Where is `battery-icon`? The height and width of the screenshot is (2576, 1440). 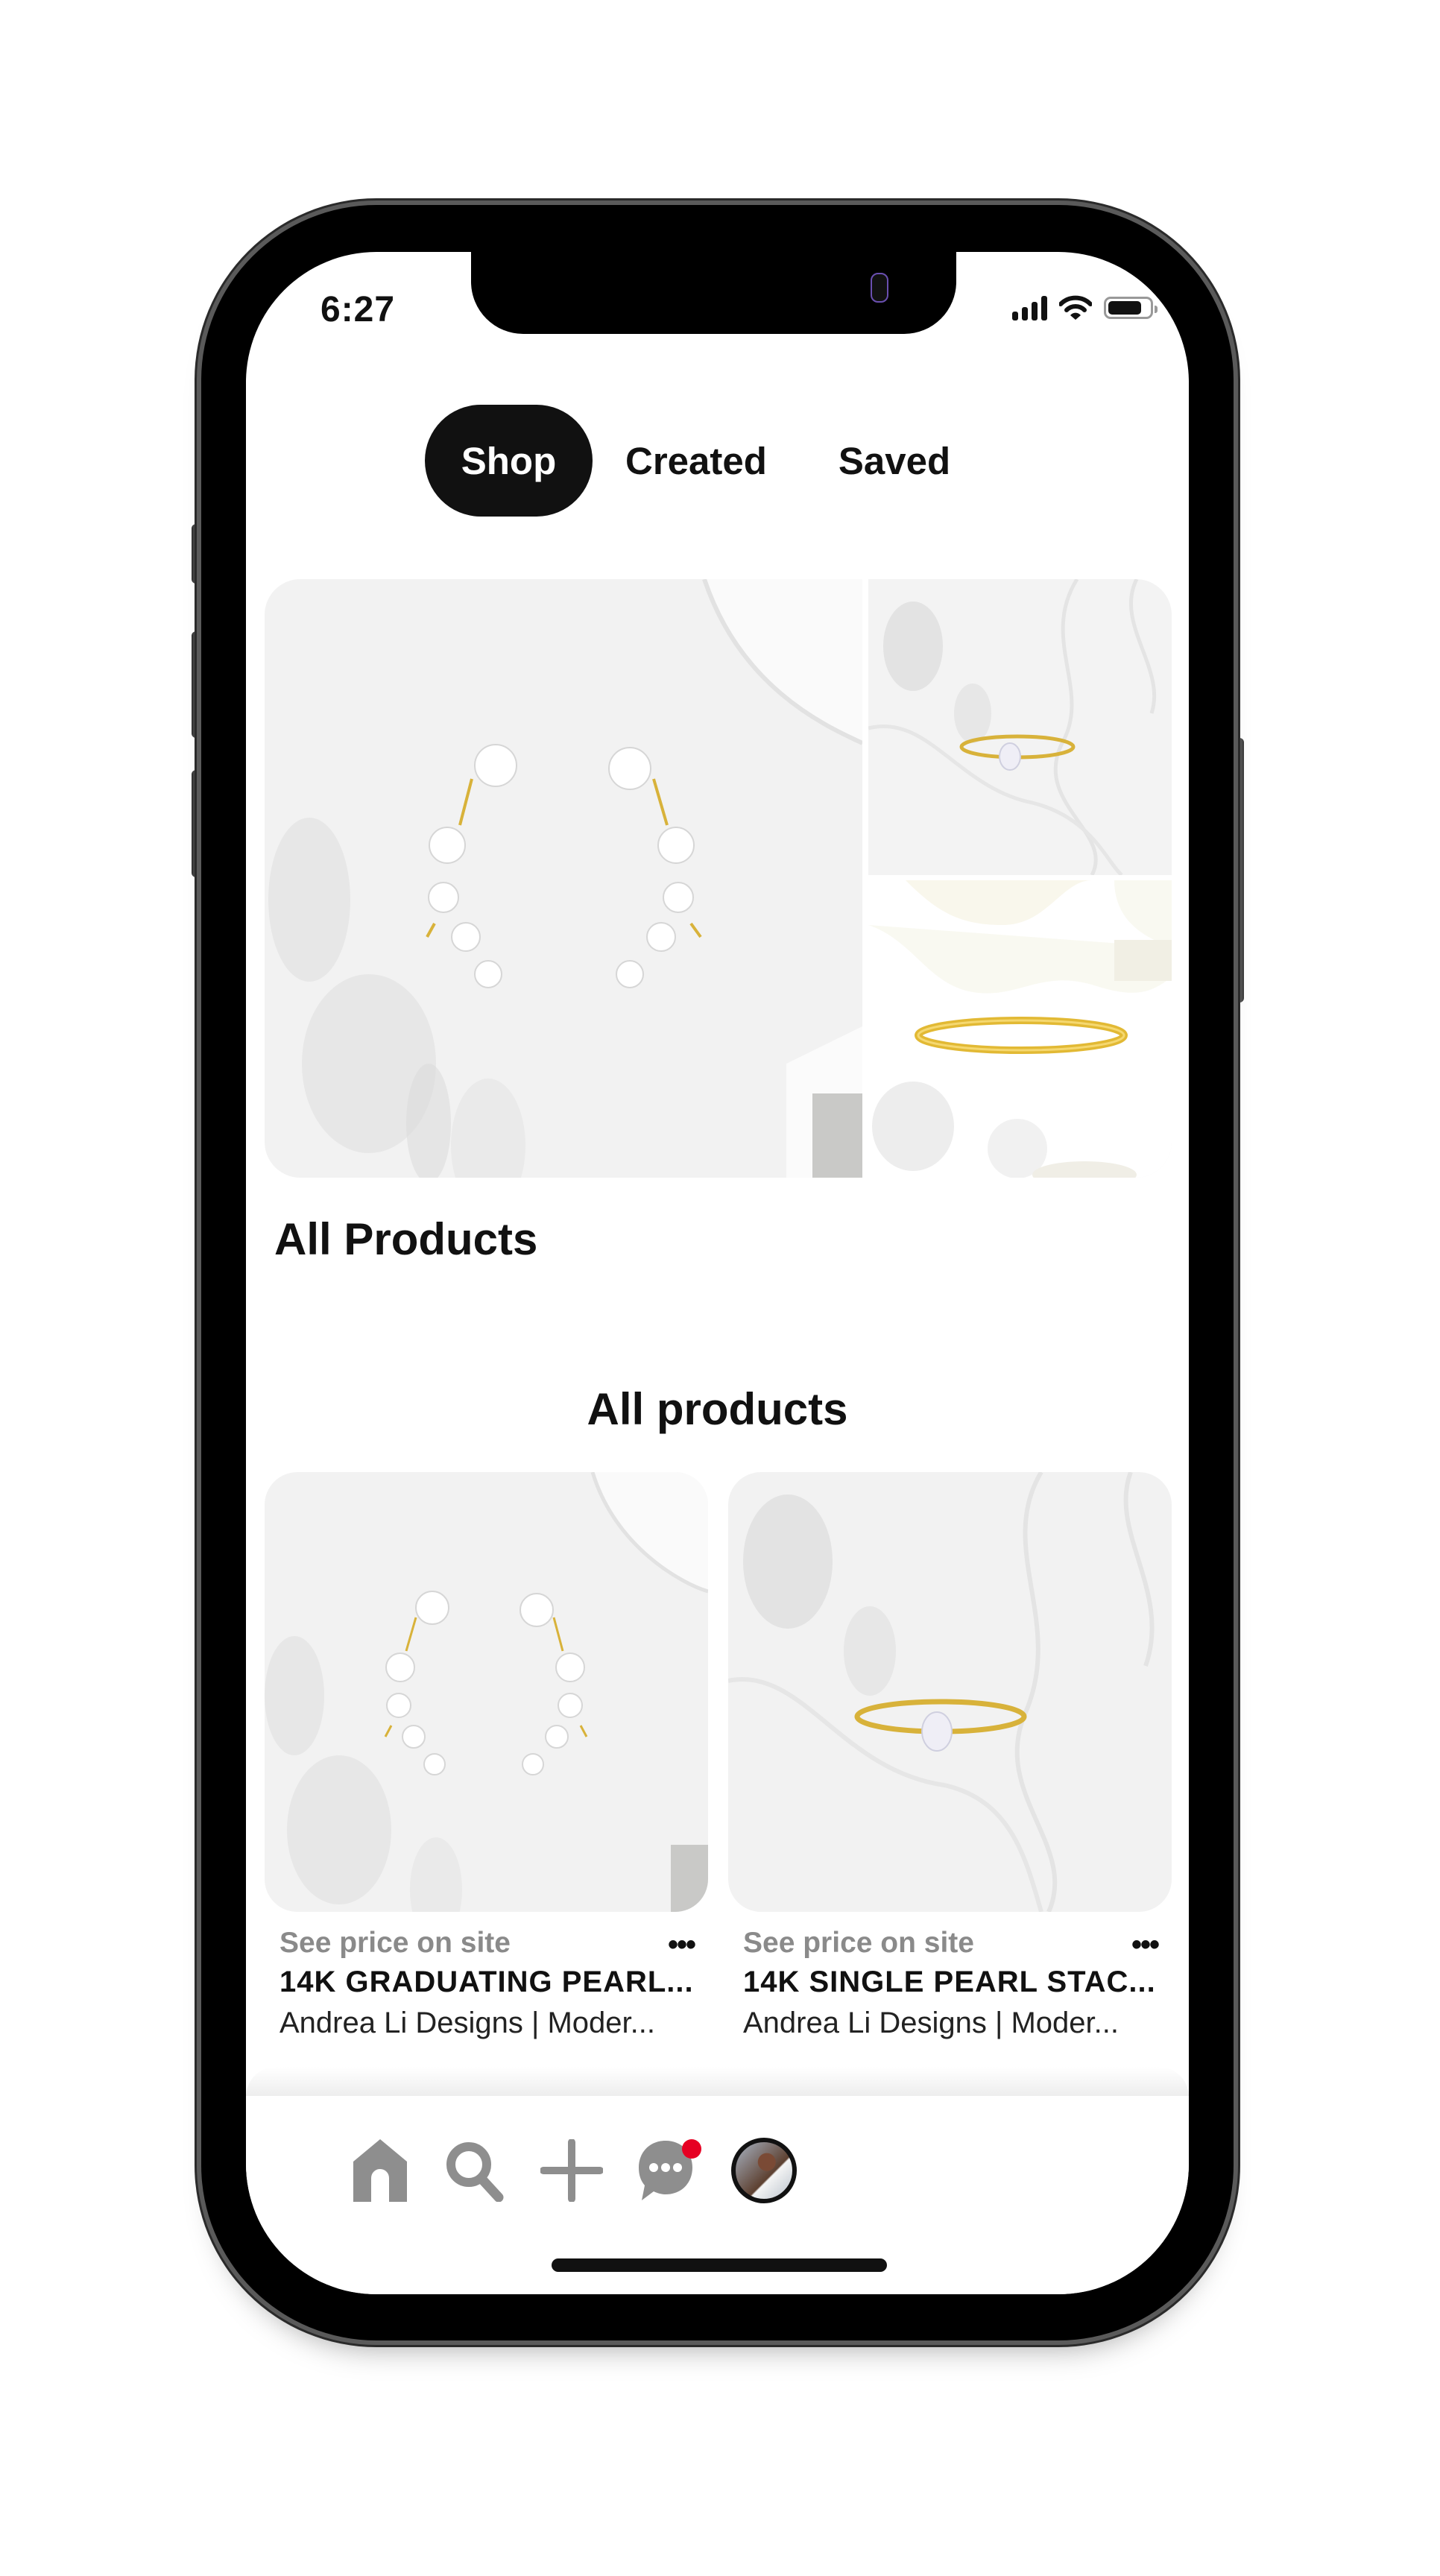
battery-icon is located at coordinates (1131, 308).